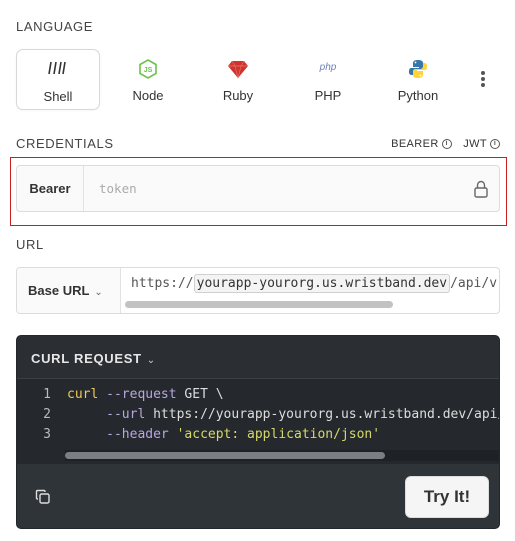 The width and height of the screenshot is (515, 541). Describe the element at coordinates (137, 434) in the screenshot. I see `code-flag: --header` at that location.